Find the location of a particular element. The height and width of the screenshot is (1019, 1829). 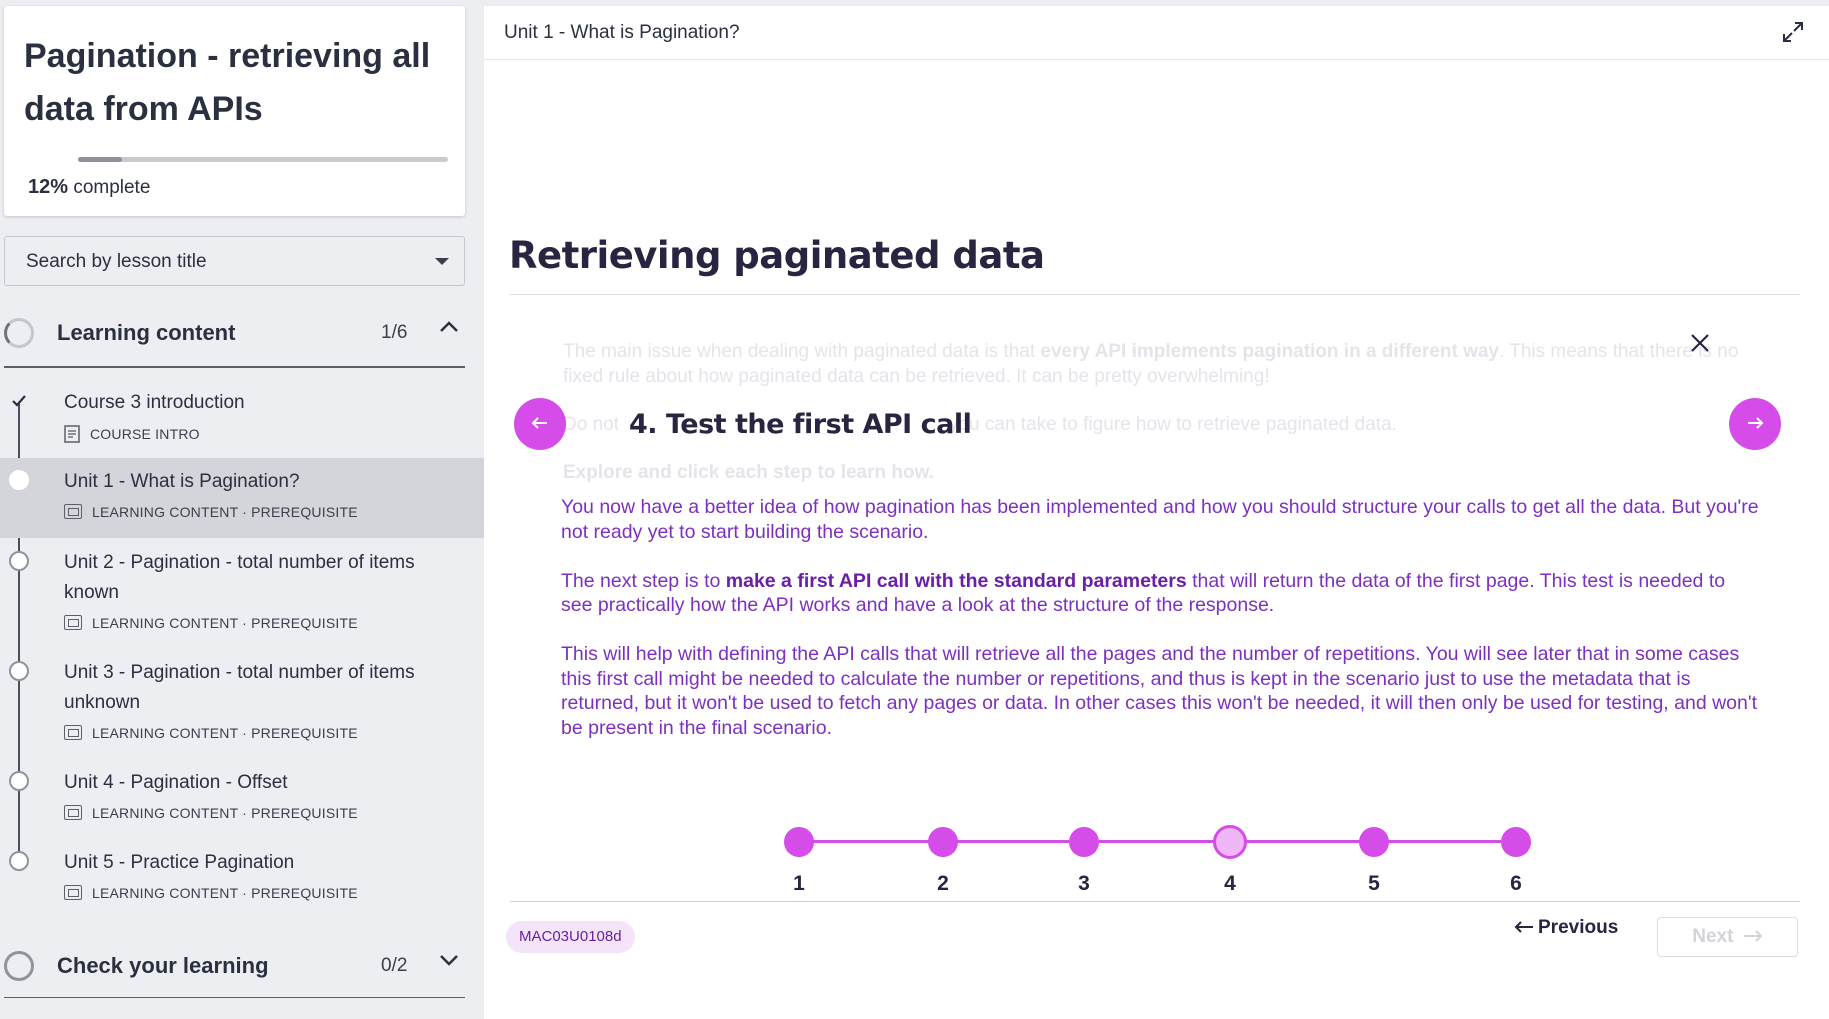

step-number-label: 3 is located at coordinates (1084, 883).